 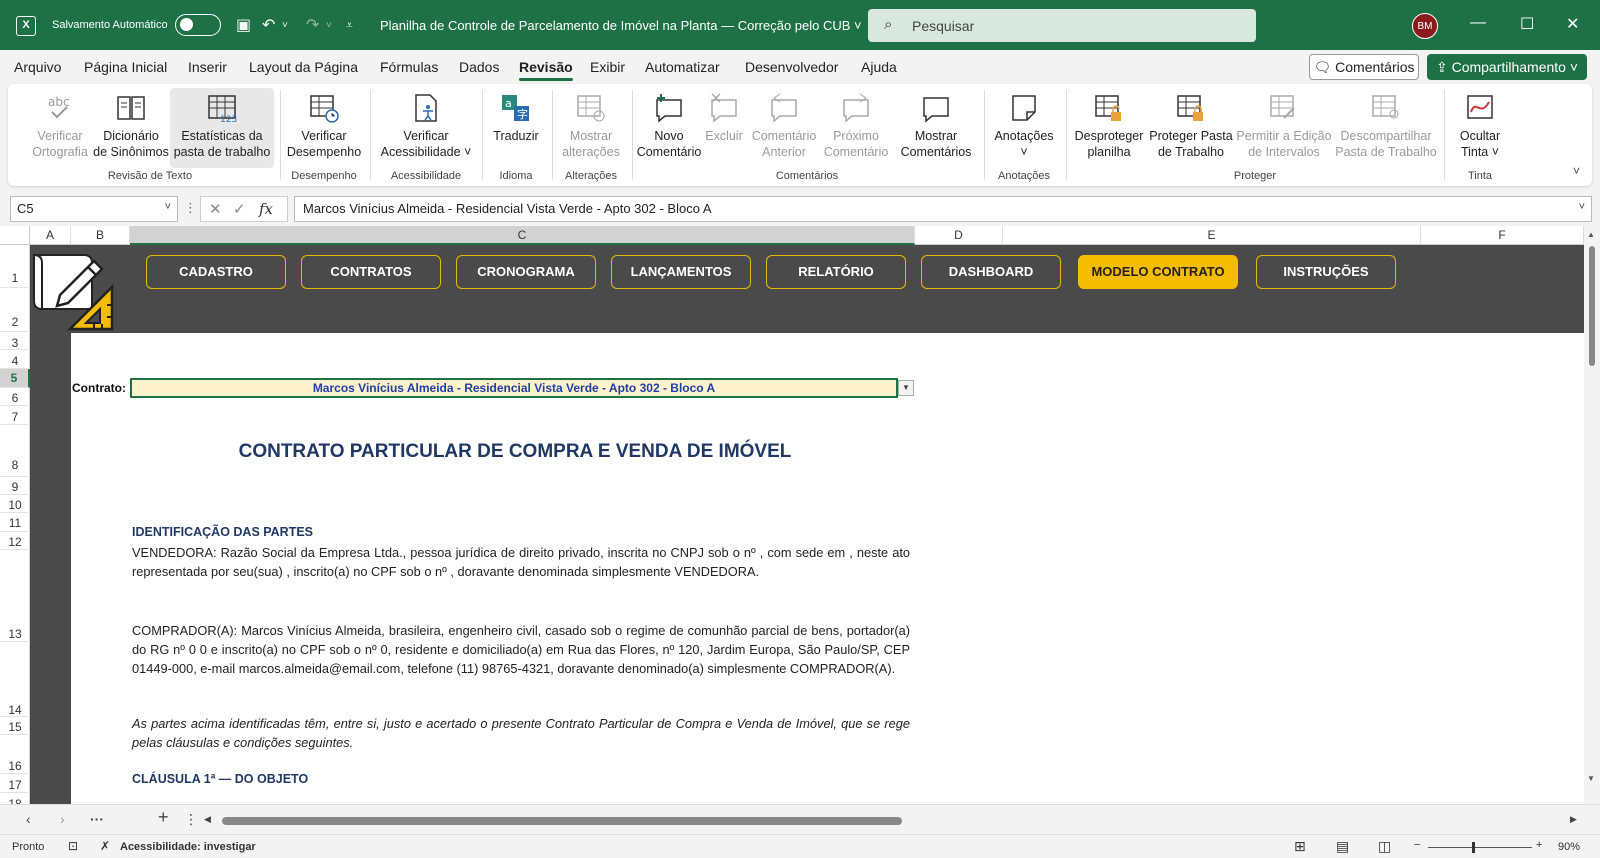 What do you see at coordinates (724, 116) in the screenshot?
I see `delete-comment-button: Excluir` at bounding box center [724, 116].